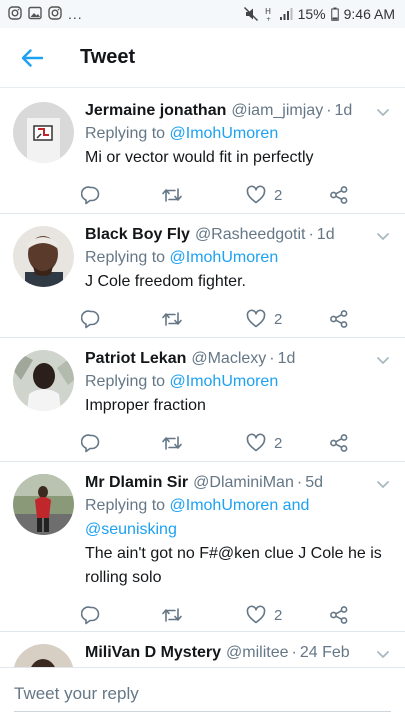 The width and height of the screenshot is (405, 720). I want to click on reply-input, so click(202, 694).